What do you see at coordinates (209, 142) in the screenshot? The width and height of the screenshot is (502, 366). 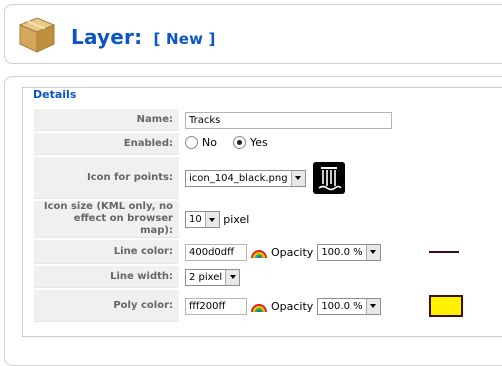 I see `enabled-no-label: No` at bounding box center [209, 142].